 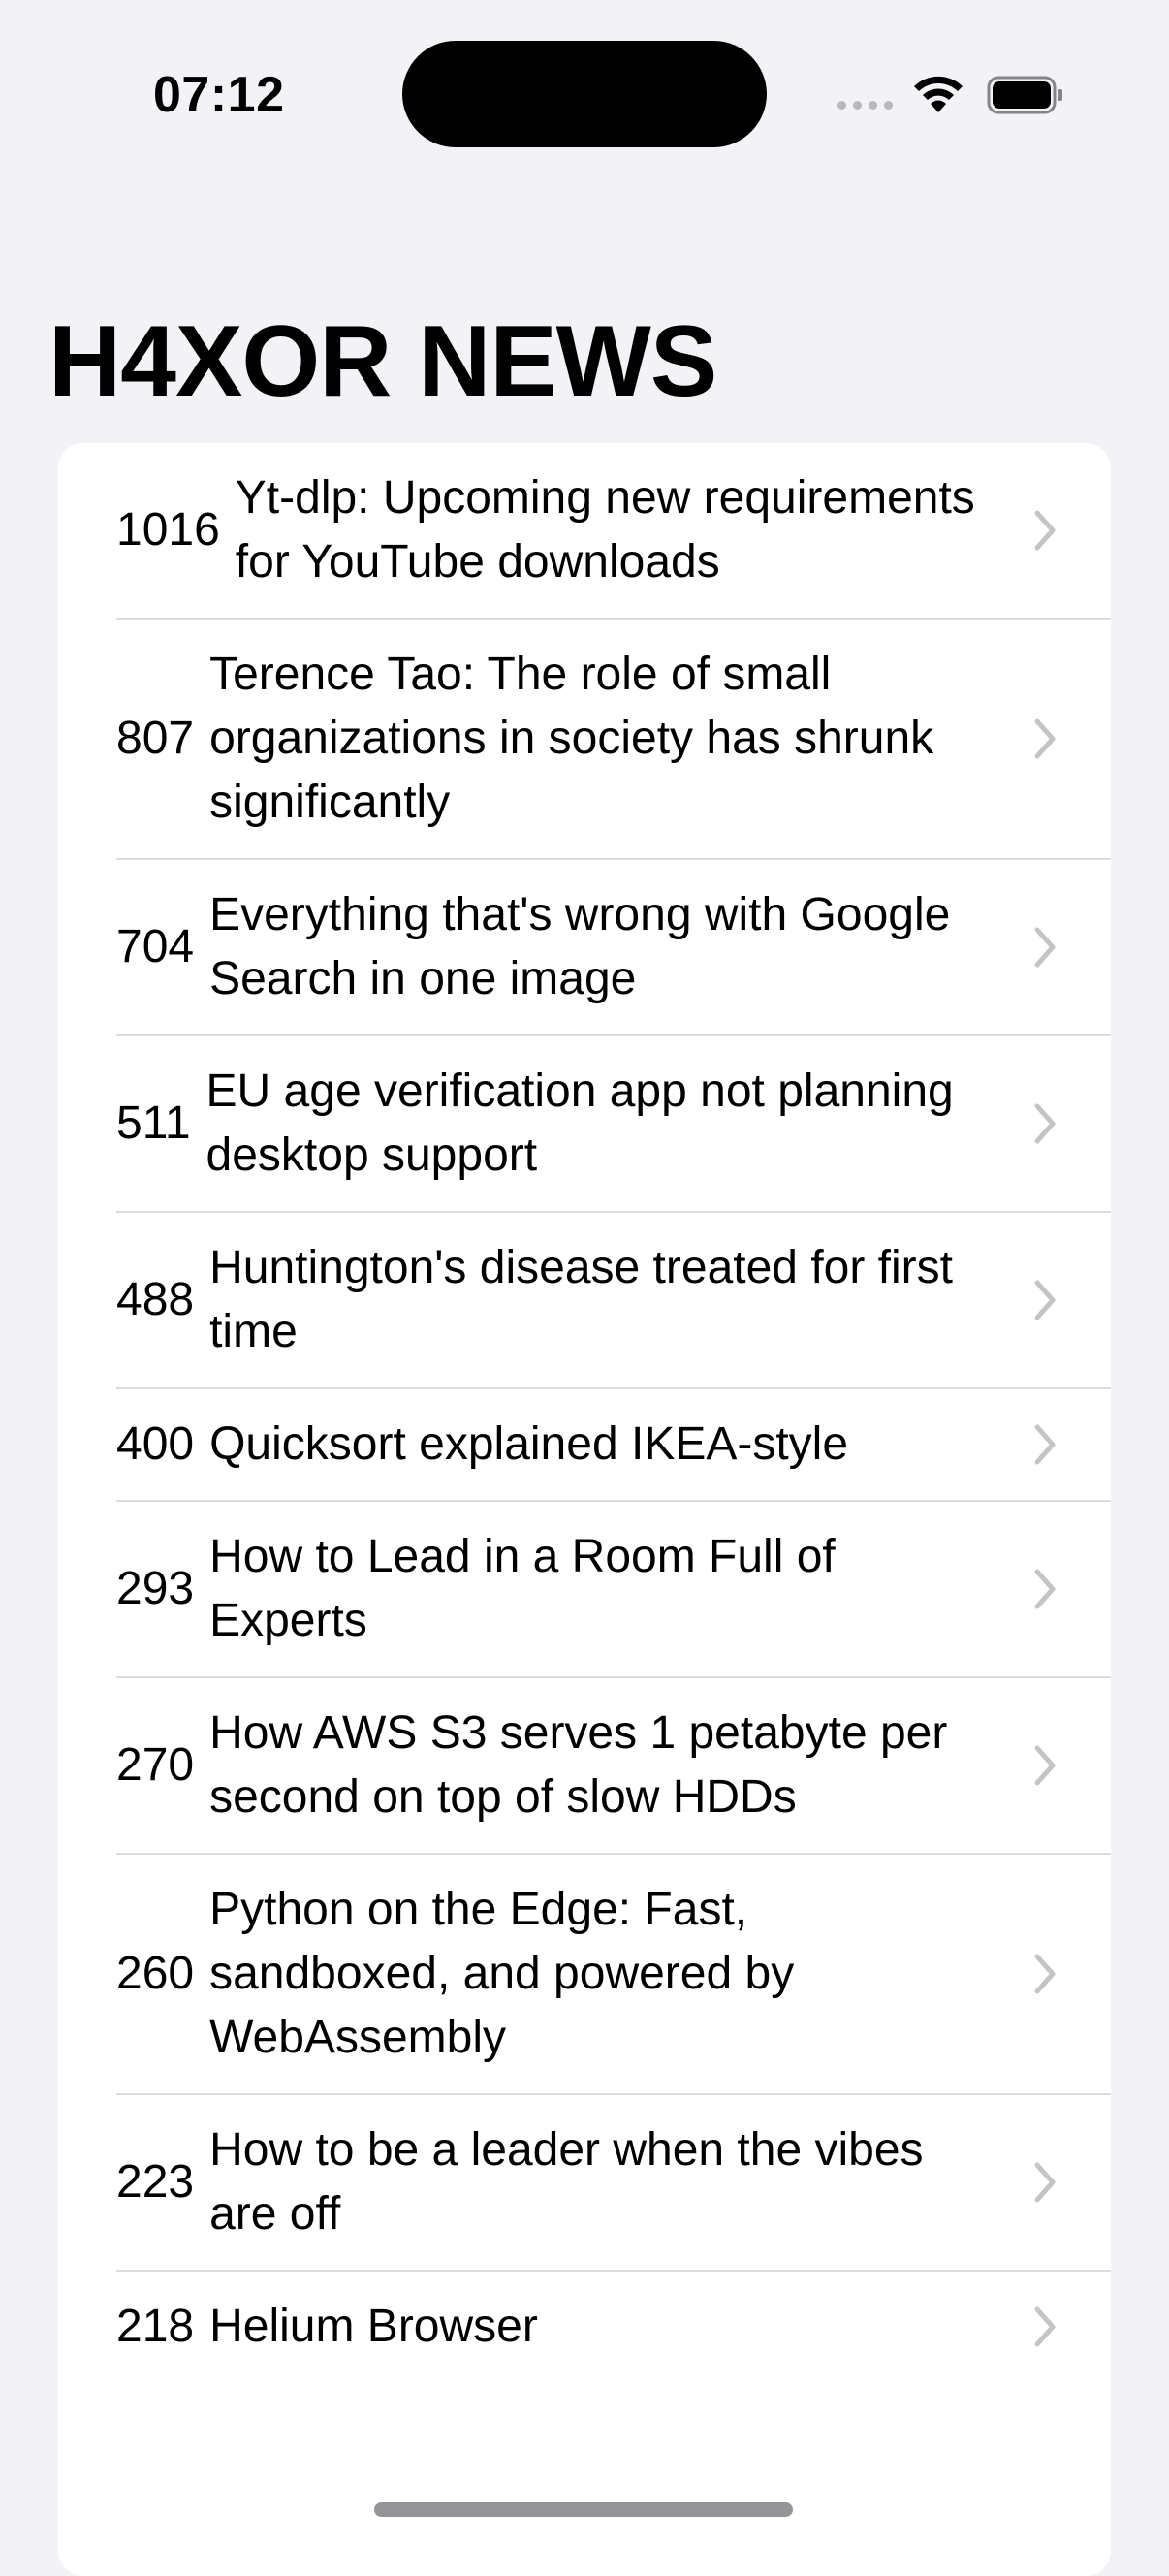 What do you see at coordinates (1024, 95) in the screenshot?
I see `battery-icon` at bounding box center [1024, 95].